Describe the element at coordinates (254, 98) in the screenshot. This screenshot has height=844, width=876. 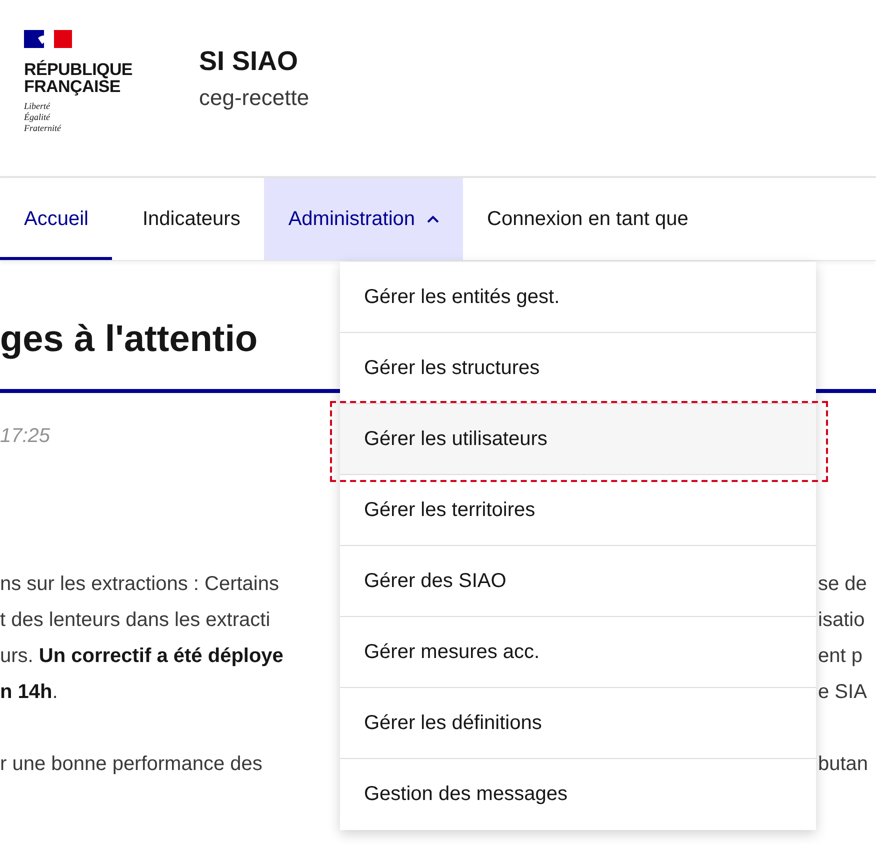
I see `service-tagline: ceg-recette` at that location.